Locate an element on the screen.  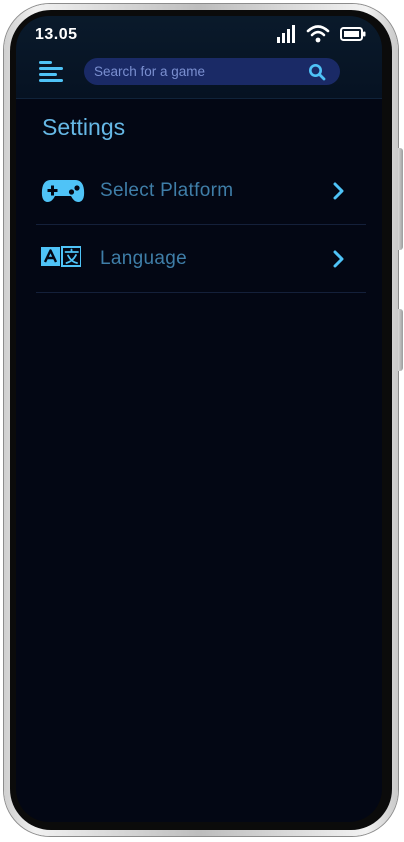
page-title: Settings is located at coordinates (84, 127).